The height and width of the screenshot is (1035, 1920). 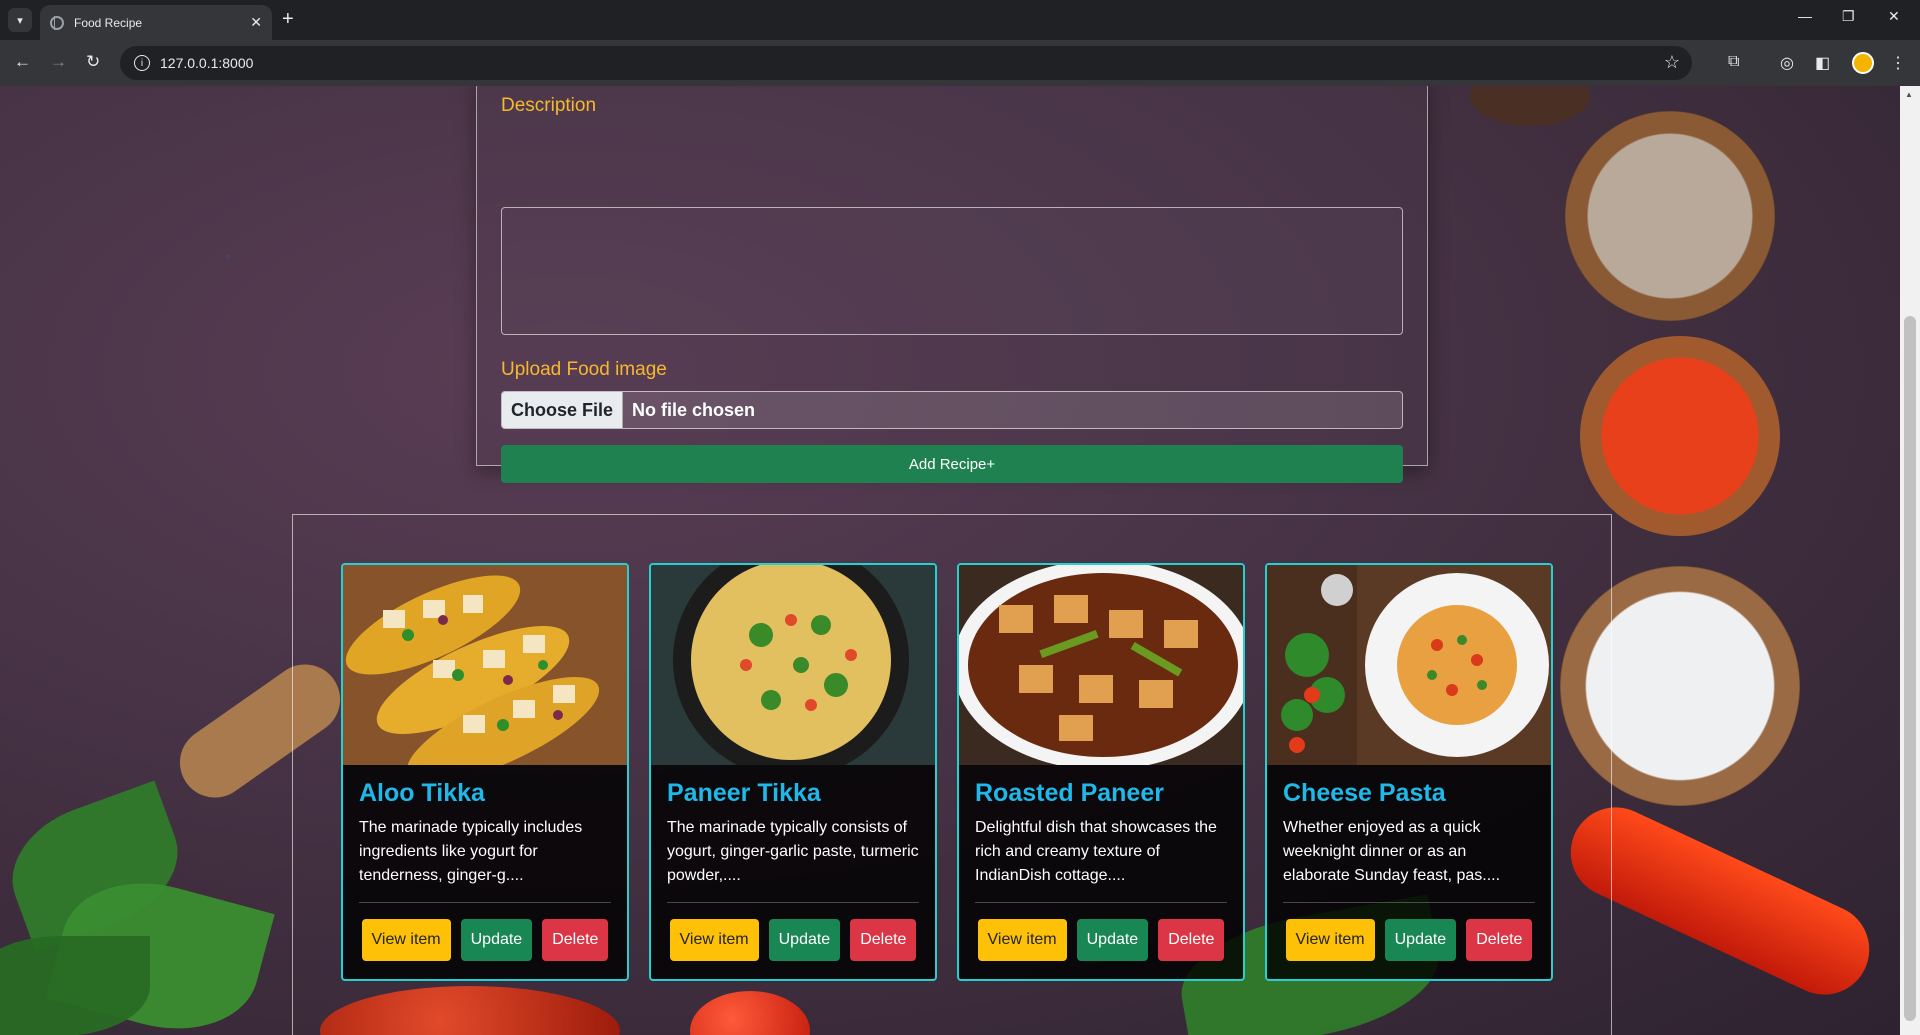 What do you see at coordinates (108, 22) in the screenshot?
I see `tab-title: Food Recipe` at bounding box center [108, 22].